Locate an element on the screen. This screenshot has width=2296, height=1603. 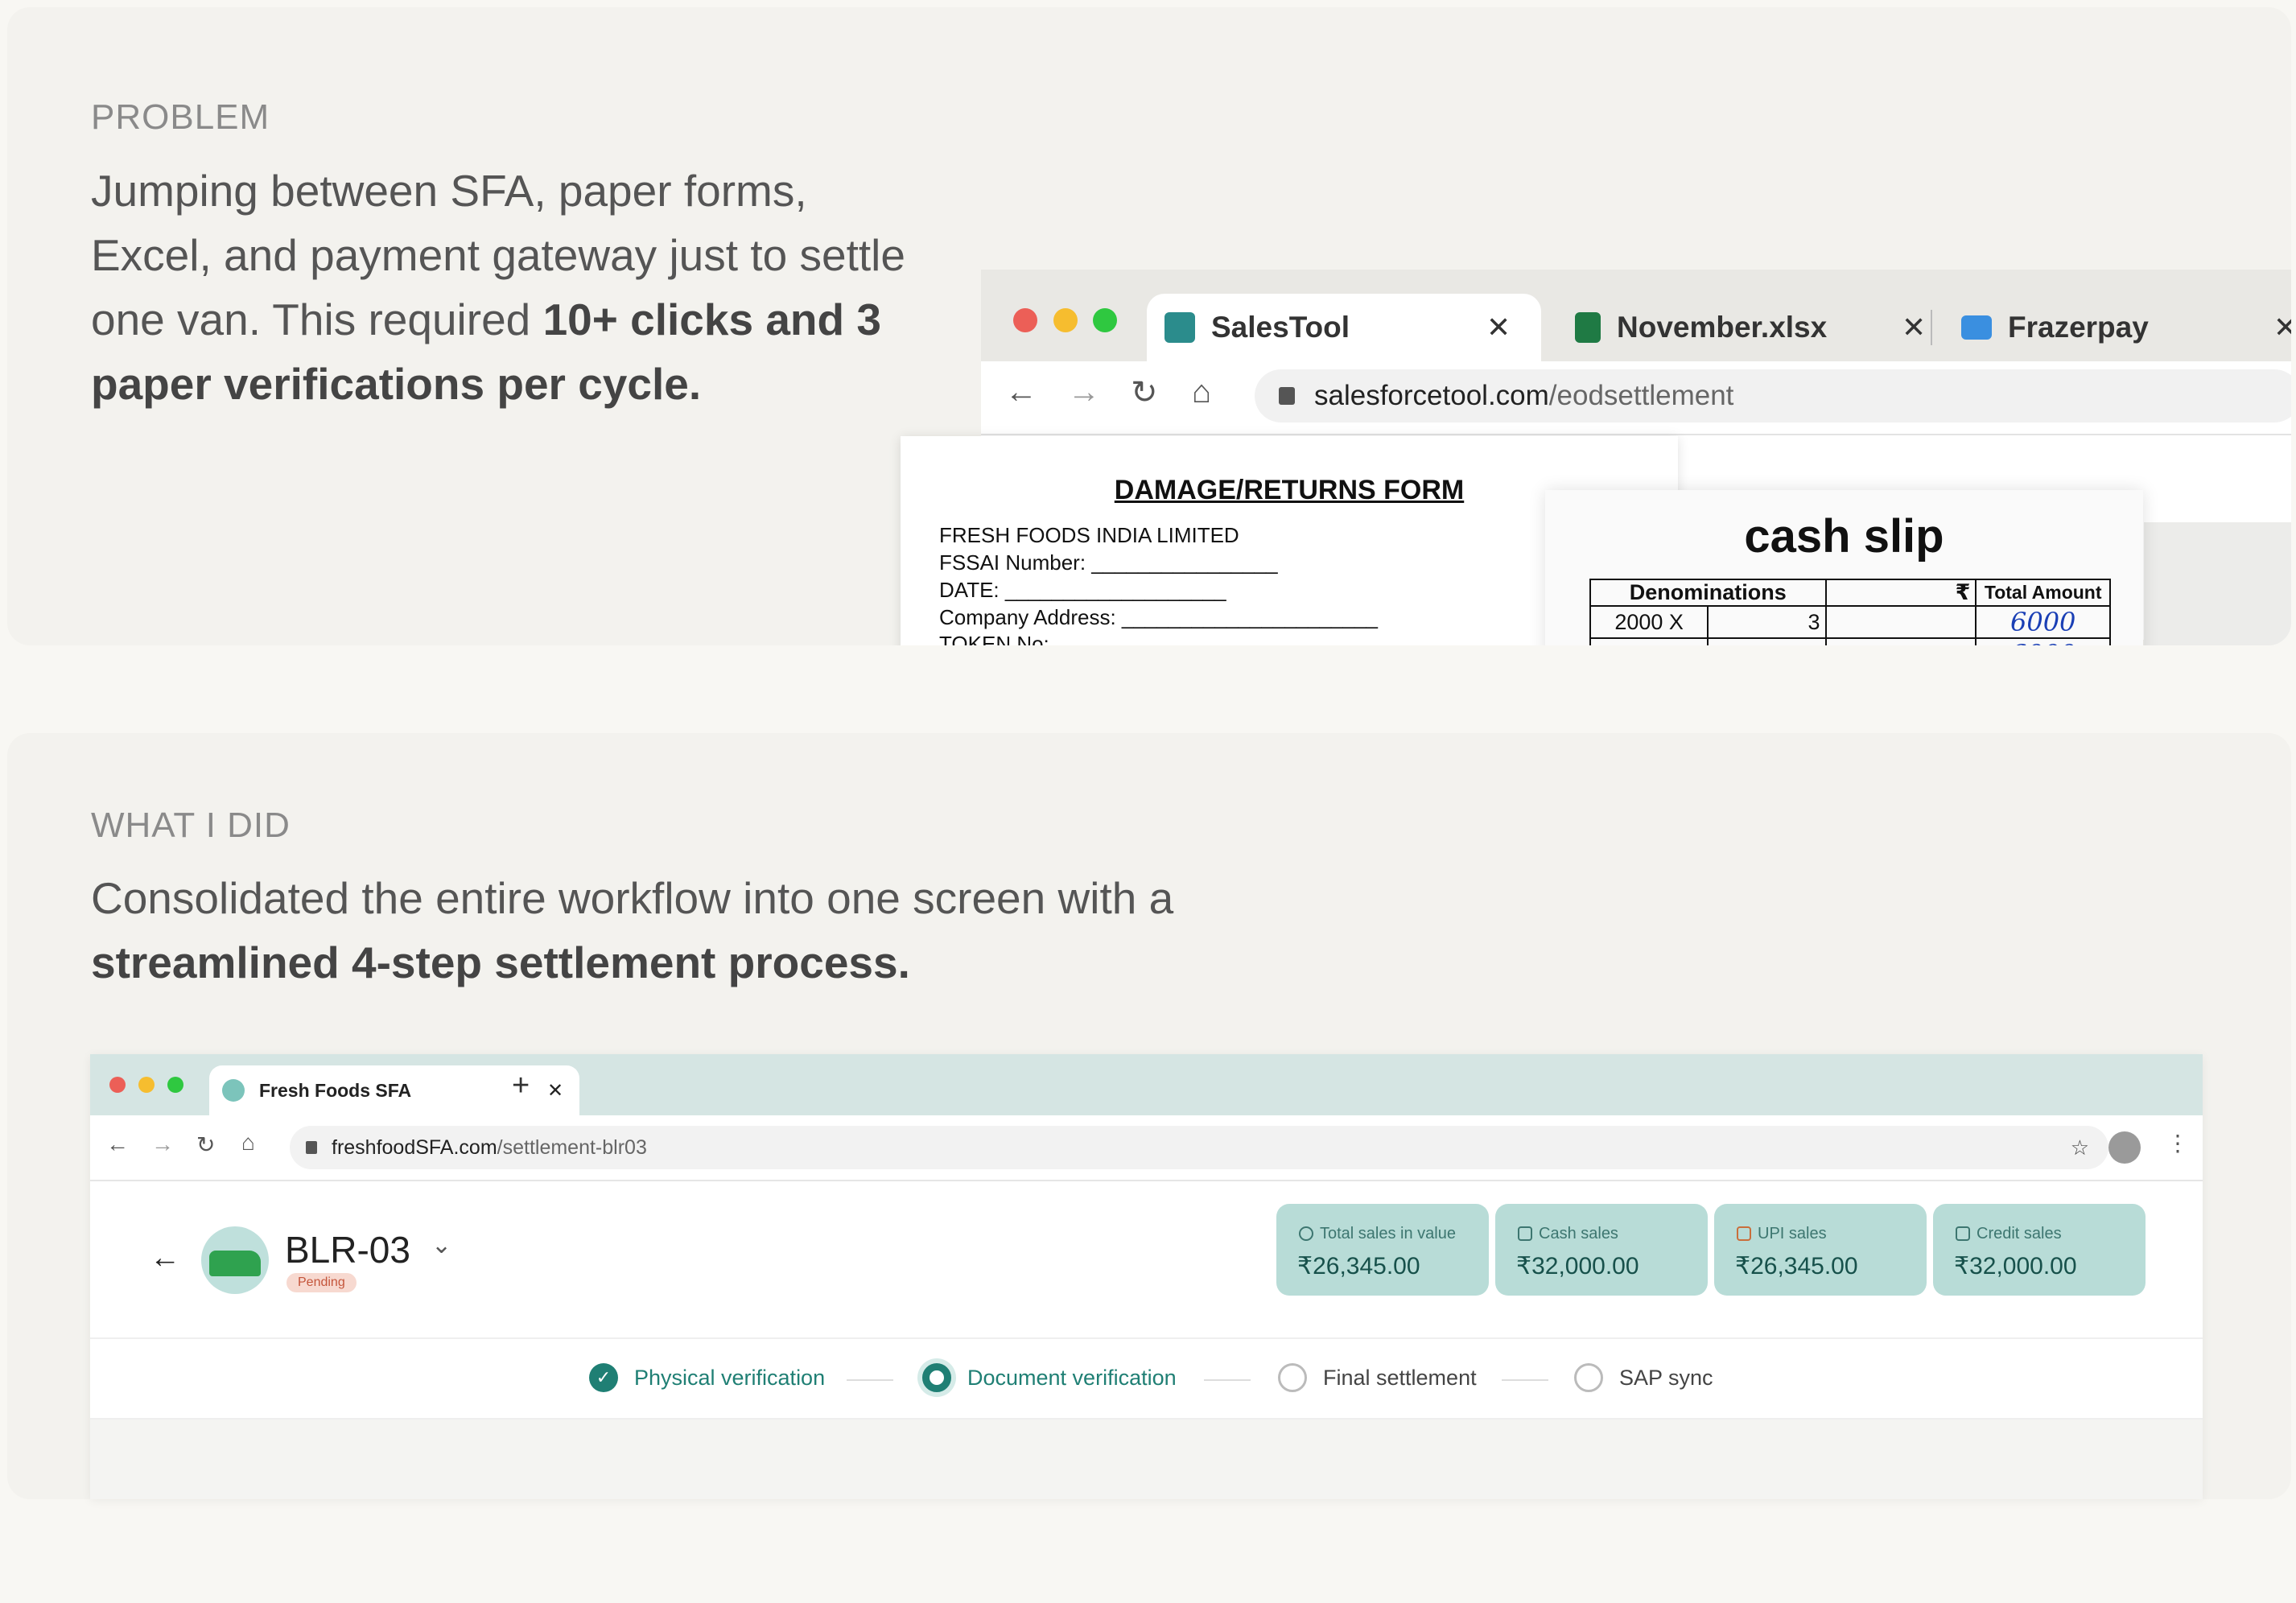
form-company: FRESH FOODS INDIA LIMITED is located at coordinates (1089, 535).